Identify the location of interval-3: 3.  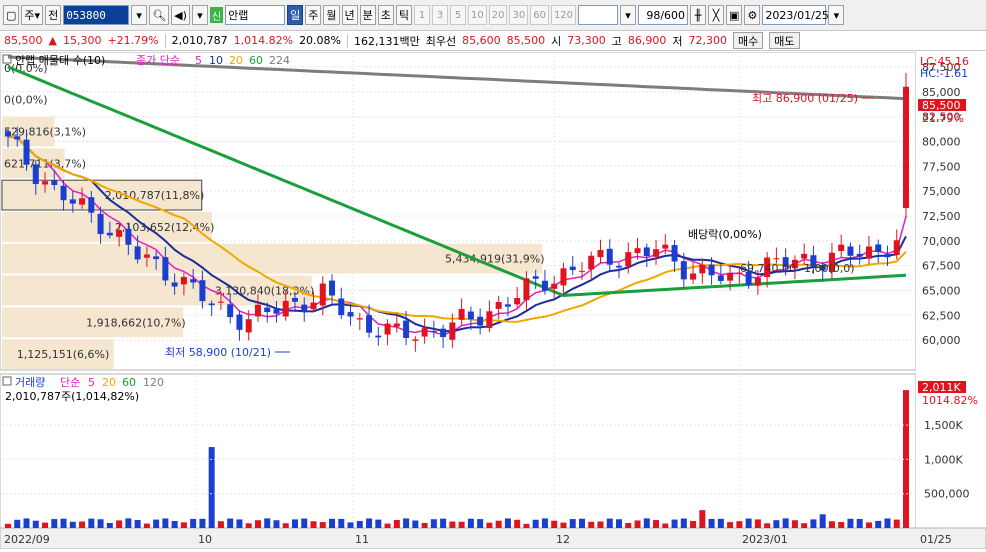
(440, 15).